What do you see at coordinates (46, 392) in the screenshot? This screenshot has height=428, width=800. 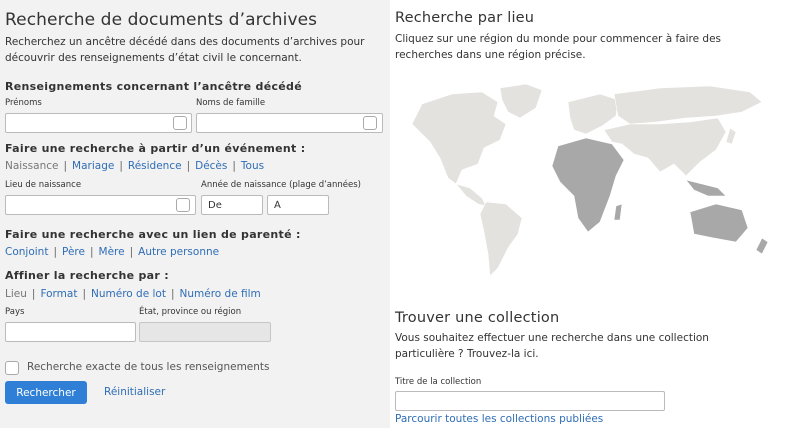 I see `search-button: Rechercher` at bounding box center [46, 392].